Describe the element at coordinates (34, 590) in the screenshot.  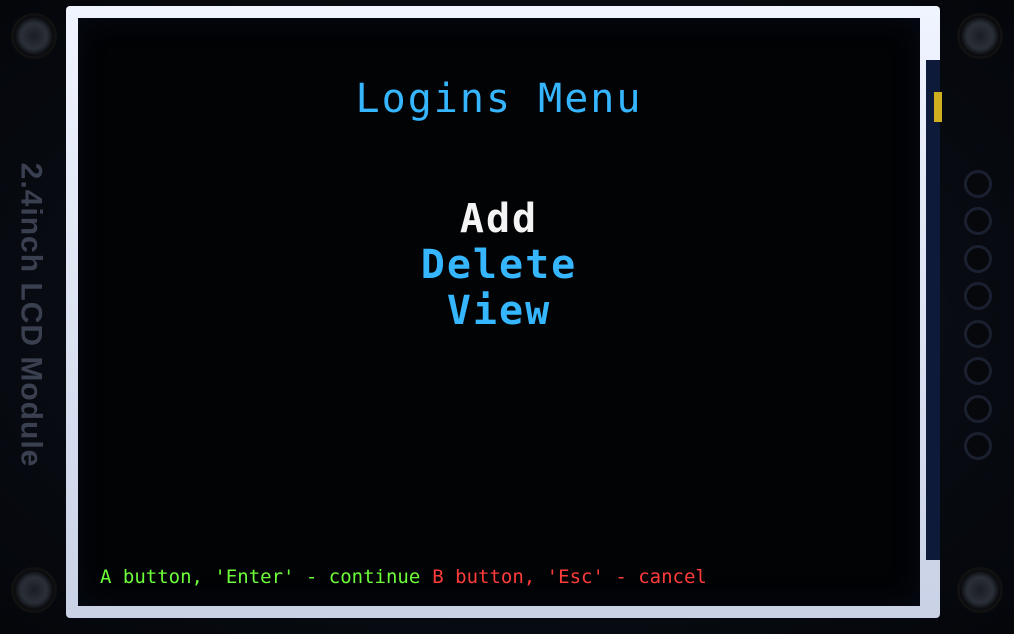
I see `mounting-hole-bottom-left` at that location.